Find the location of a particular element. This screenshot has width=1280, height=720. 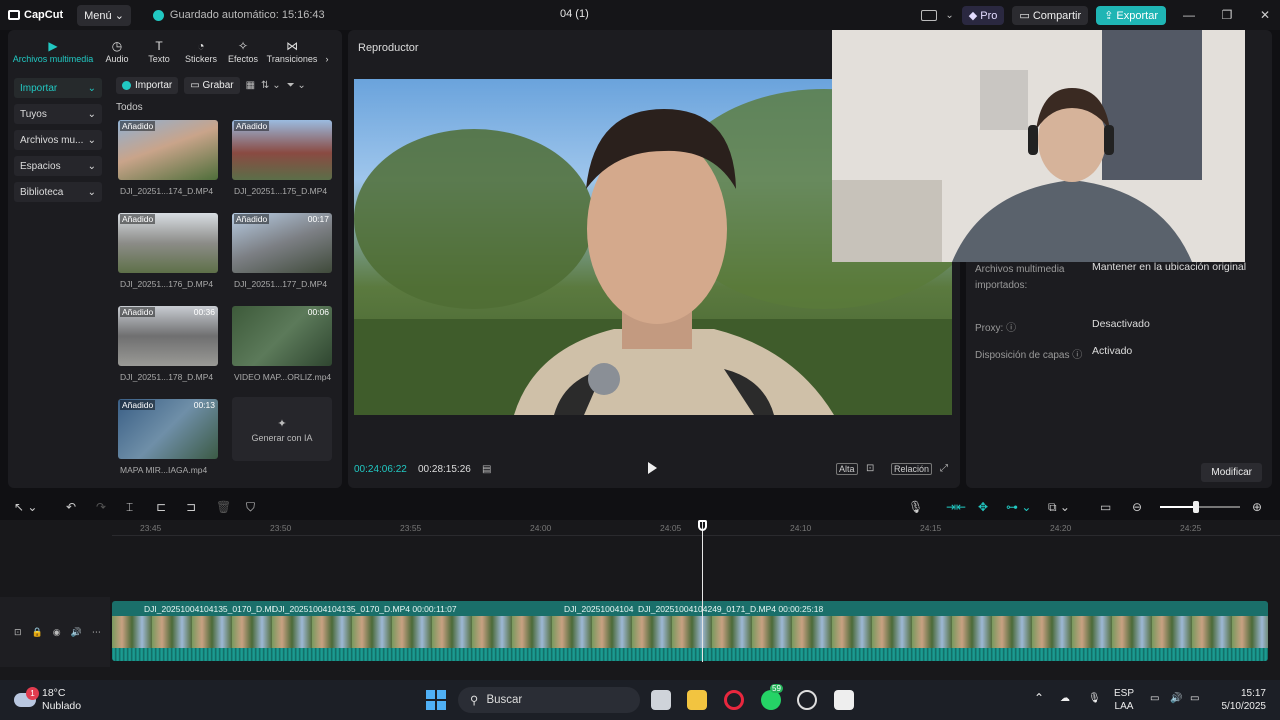

volume-icon: 🔊 is located at coordinates (76, 632).